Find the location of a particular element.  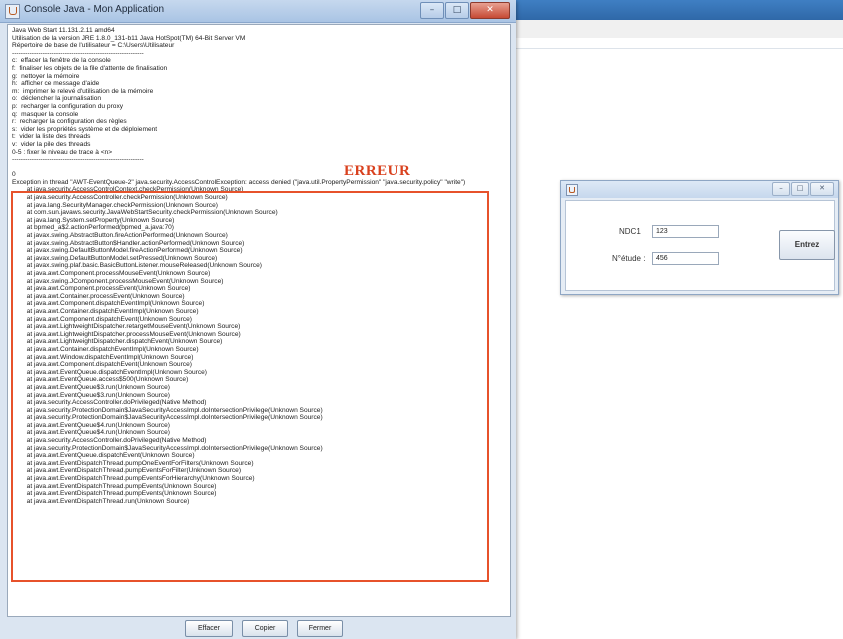

form-close-button: ✕ is located at coordinates (822, 189).